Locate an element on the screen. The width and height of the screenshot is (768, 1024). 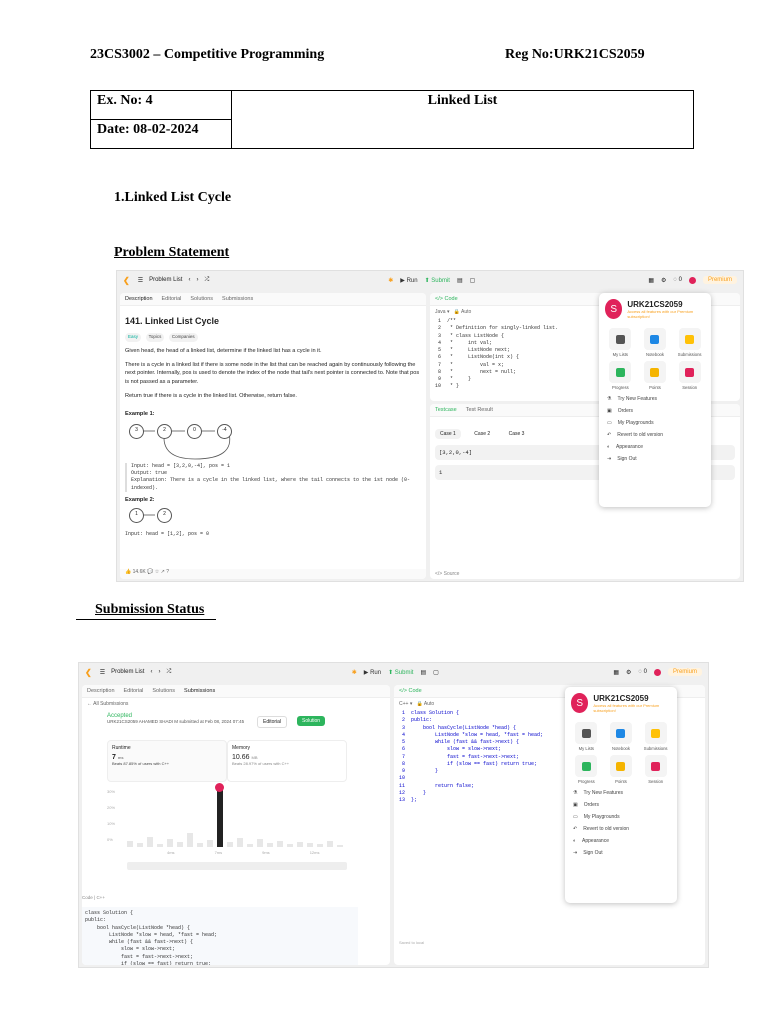
help-icon: ? is located at coordinates (167, 572).